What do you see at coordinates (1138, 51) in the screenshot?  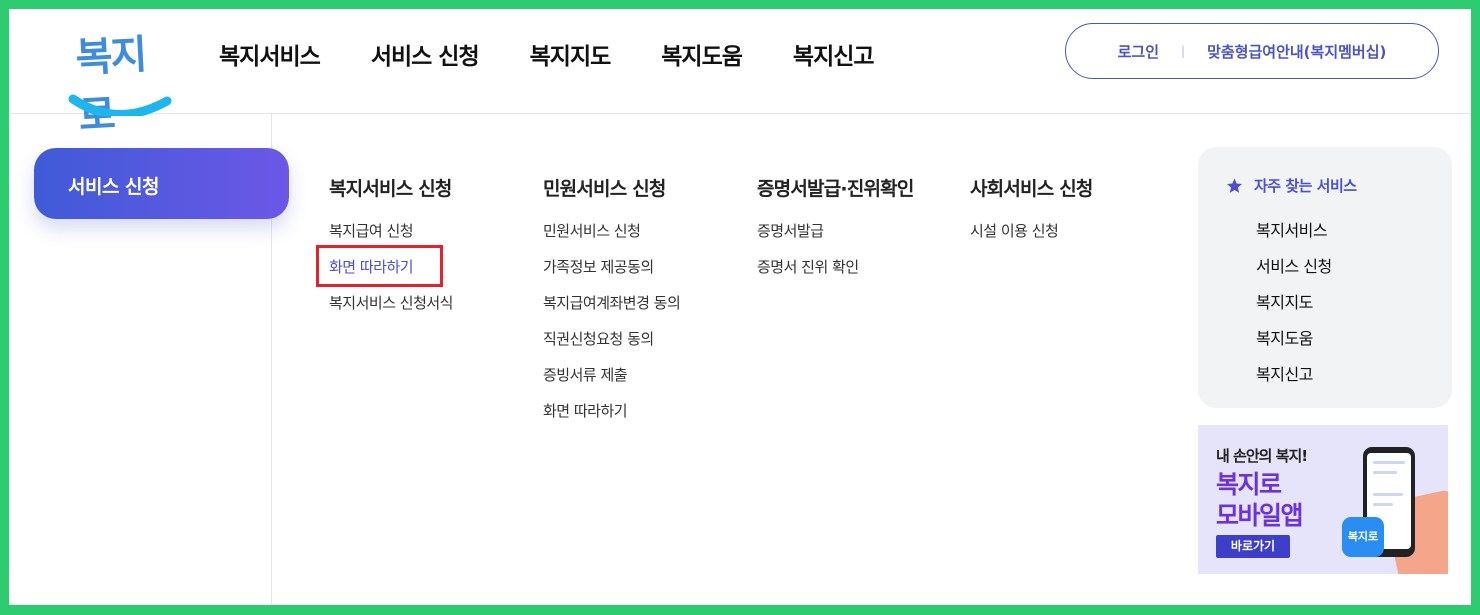 I see `login-link: 로그인` at bounding box center [1138, 51].